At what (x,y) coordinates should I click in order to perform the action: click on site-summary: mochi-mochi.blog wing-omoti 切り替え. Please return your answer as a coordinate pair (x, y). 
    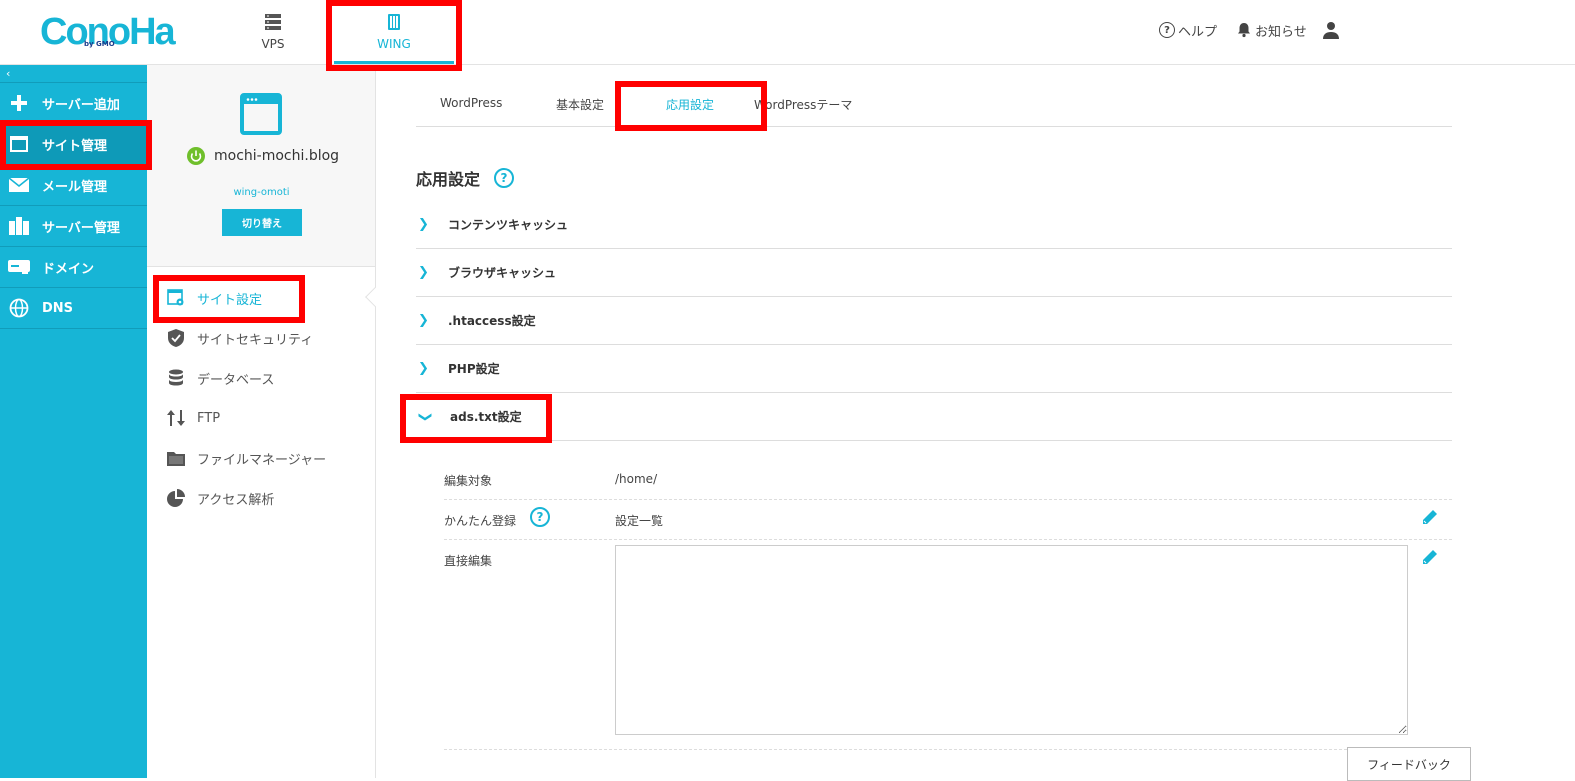
    Looking at the image, I should click on (261, 166).